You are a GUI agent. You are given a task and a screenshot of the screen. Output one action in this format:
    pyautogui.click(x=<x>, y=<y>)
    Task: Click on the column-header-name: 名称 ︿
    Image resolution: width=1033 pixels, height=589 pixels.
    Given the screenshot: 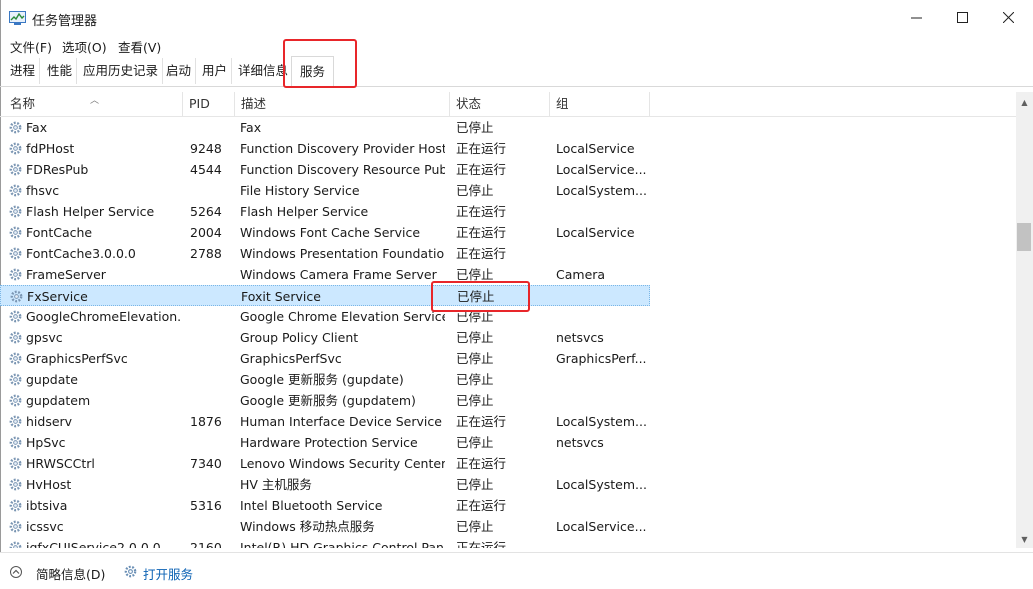 What is the action you would take?
    pyautogui.click(x=91, y=104)
    